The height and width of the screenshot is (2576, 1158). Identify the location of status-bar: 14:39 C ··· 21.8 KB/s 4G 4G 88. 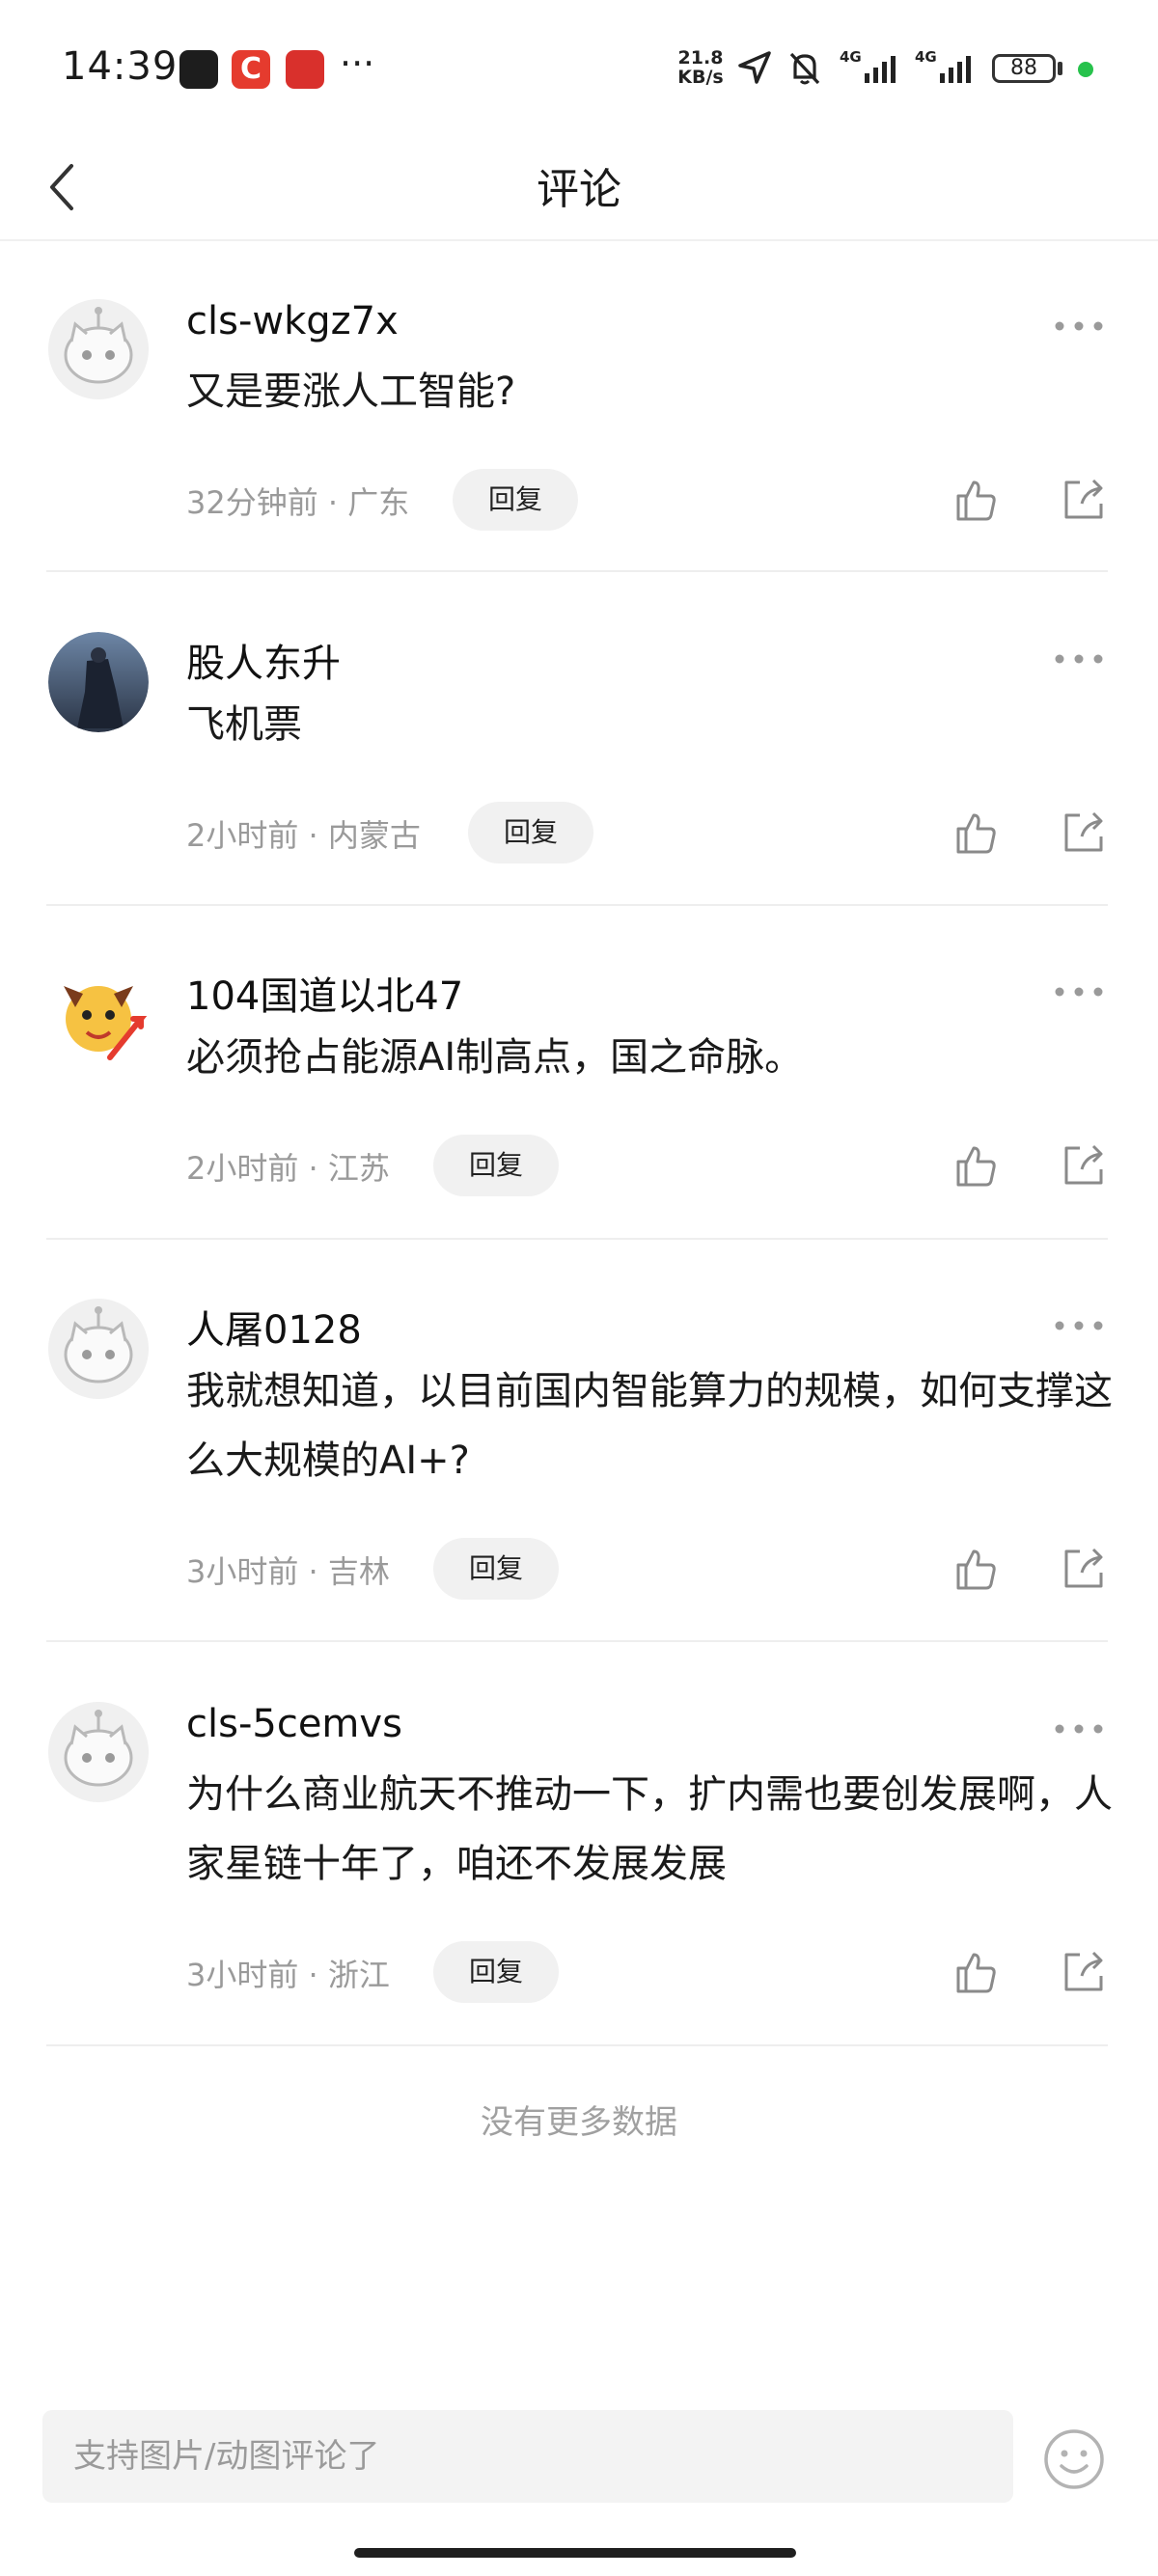
(579, 67).